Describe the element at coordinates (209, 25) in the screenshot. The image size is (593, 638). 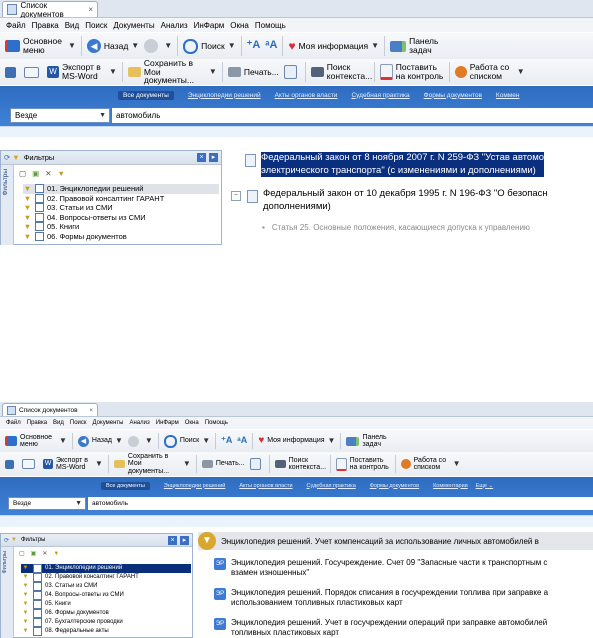
I see `menu-infarm: ИнФарм` at that location.